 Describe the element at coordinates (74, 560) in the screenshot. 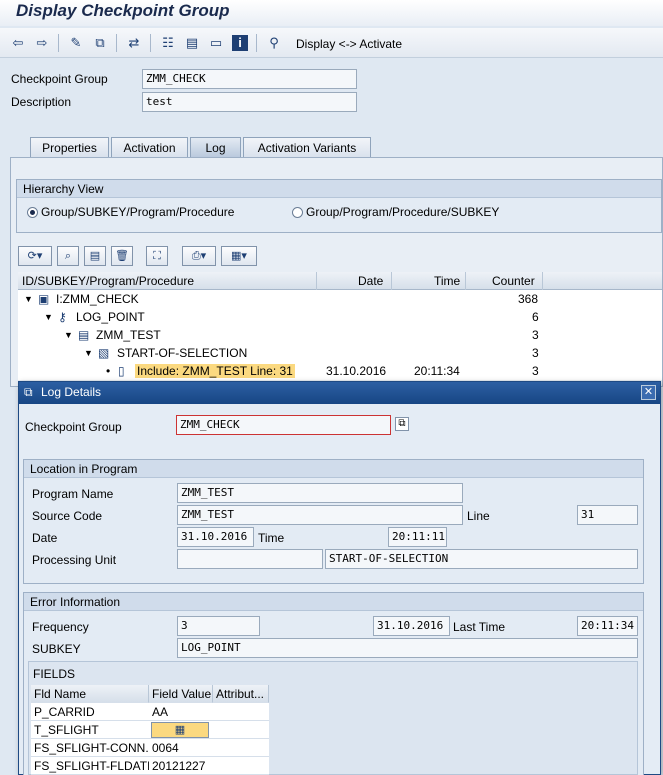

I see `processing-unit-label: Processing Unit` at that location.